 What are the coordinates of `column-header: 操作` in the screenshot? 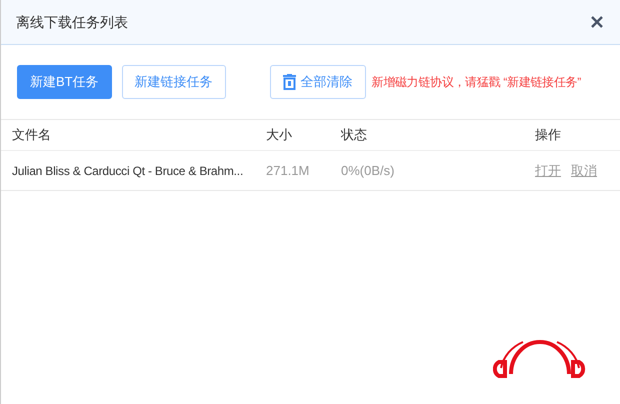 It's located at (548, 135).